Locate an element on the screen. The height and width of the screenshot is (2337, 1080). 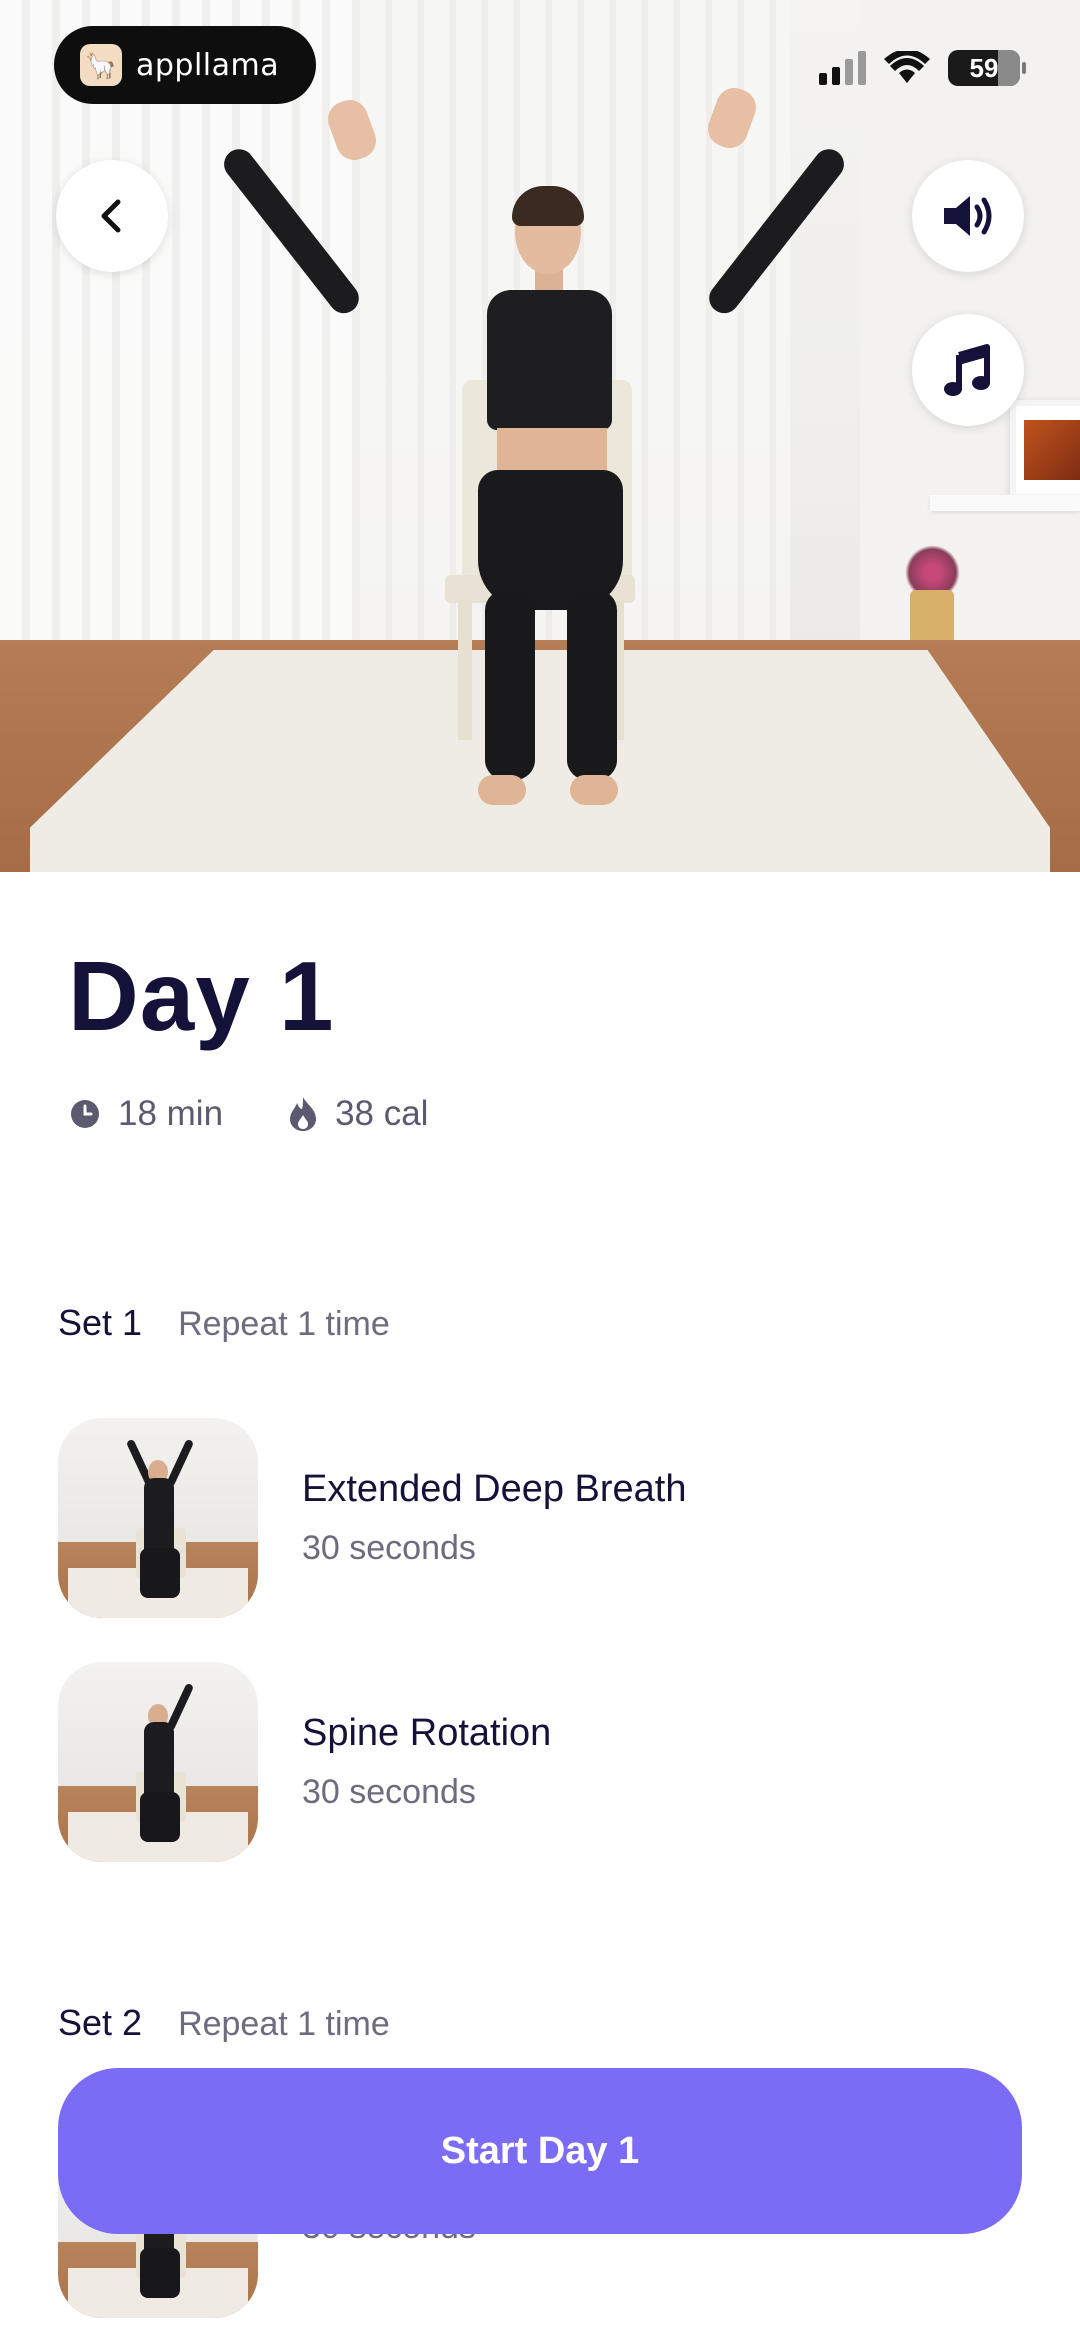
set-header: Set 2 Repeat 1 time is located at coordinates (224, 2023).